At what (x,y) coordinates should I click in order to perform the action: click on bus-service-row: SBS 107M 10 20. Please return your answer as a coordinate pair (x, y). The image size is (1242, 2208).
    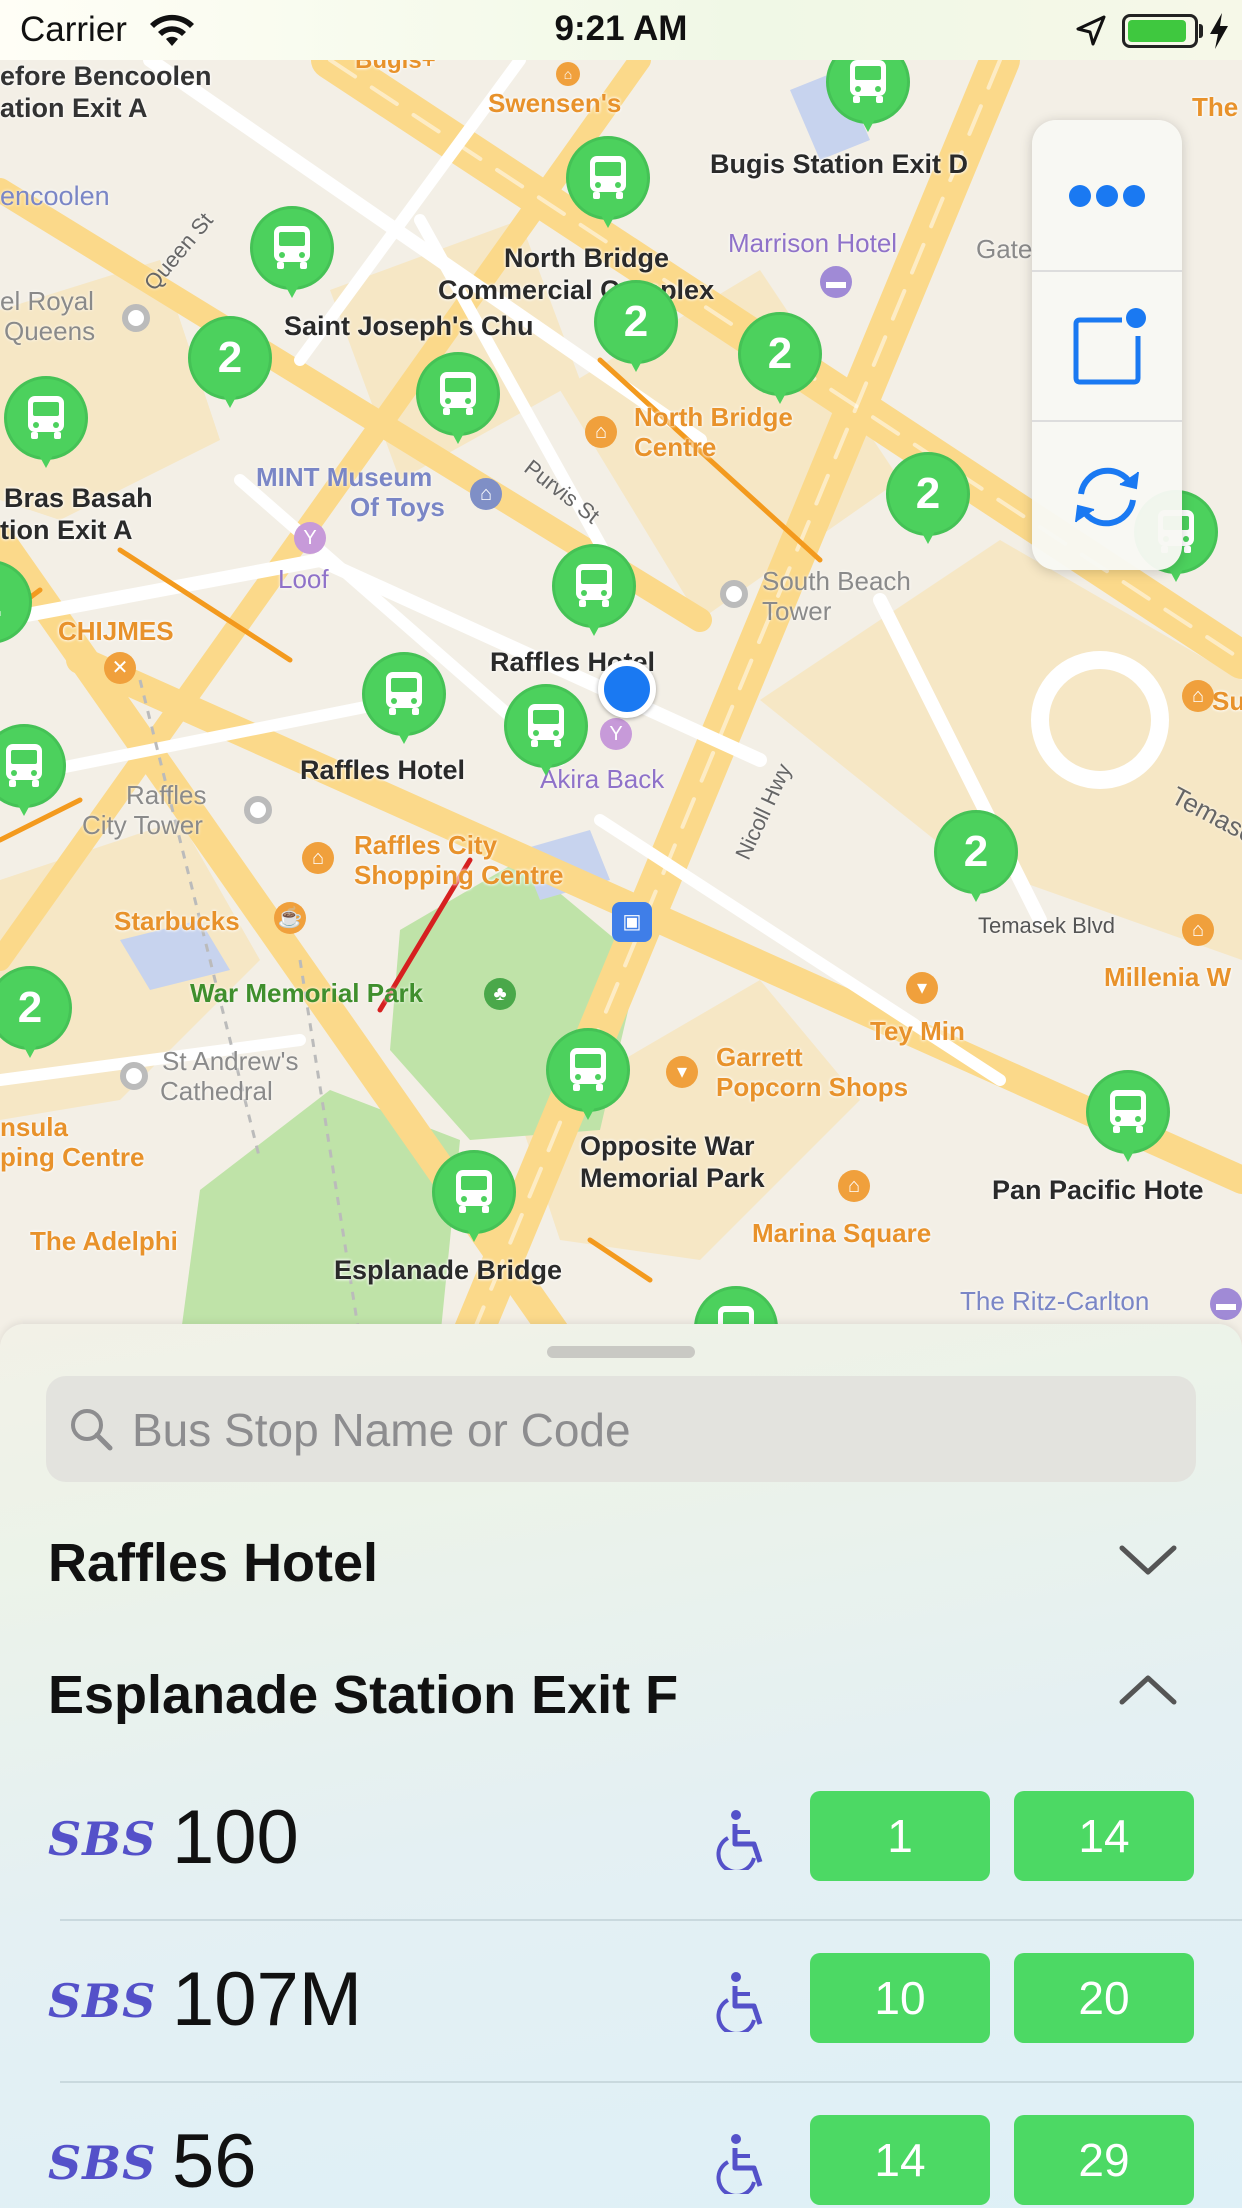
    Looking at the image, I should click on (621, 2001).